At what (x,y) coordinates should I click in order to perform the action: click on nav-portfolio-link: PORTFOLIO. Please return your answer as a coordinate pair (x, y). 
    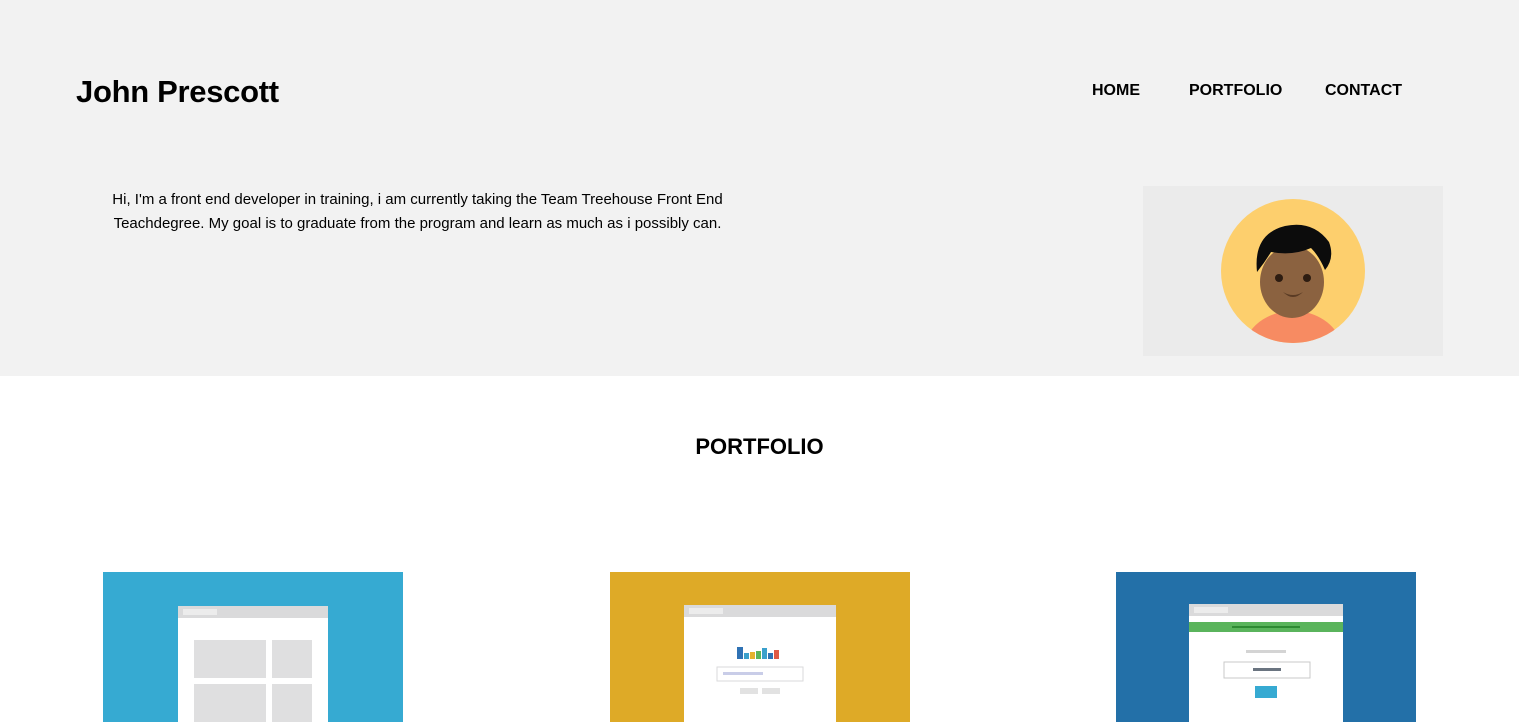
    Looking at the image, I should click on (1235, 91).